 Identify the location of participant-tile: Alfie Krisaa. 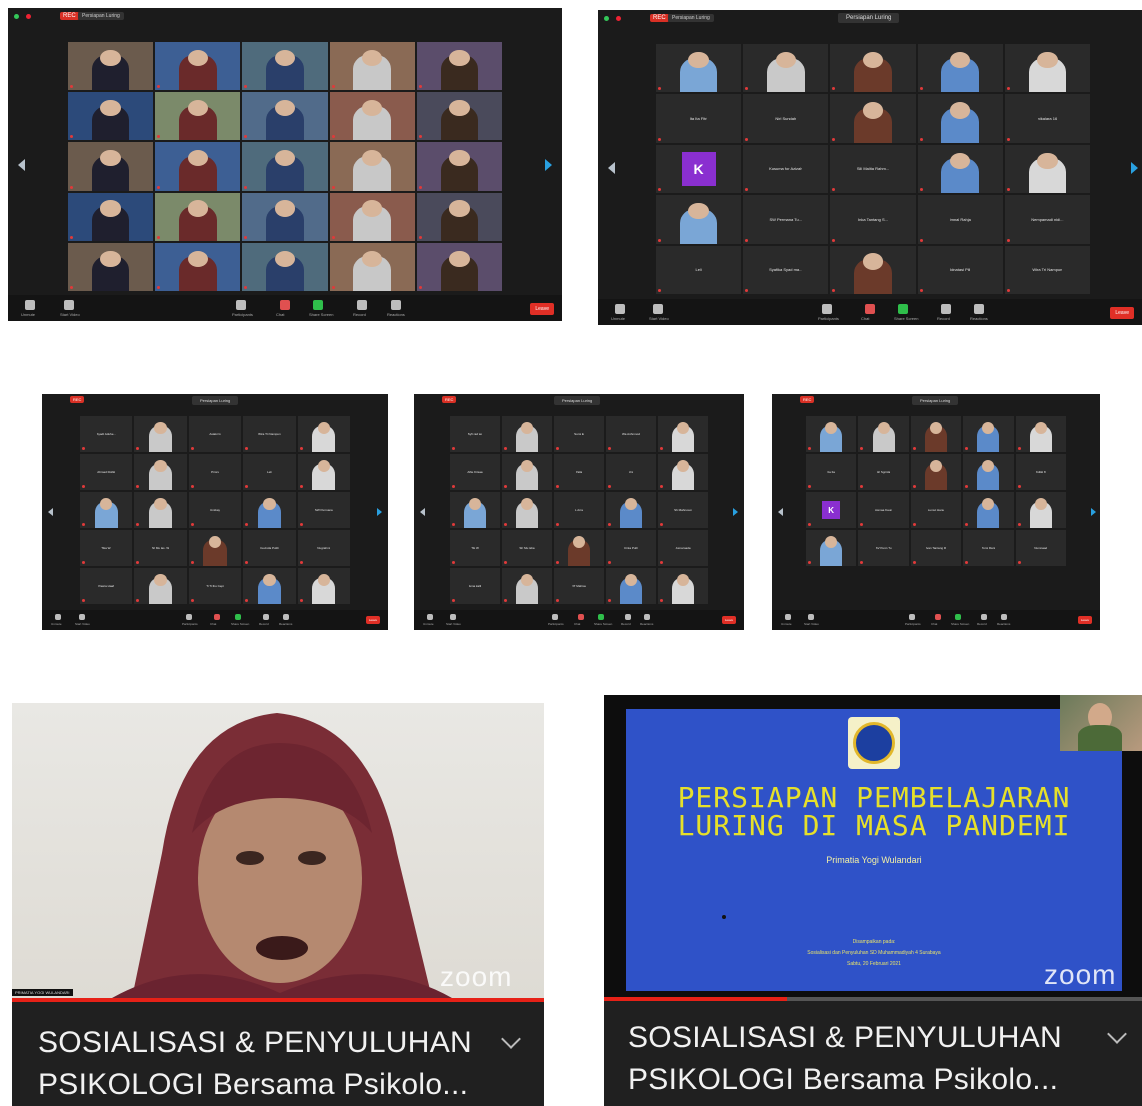
(475, 472).